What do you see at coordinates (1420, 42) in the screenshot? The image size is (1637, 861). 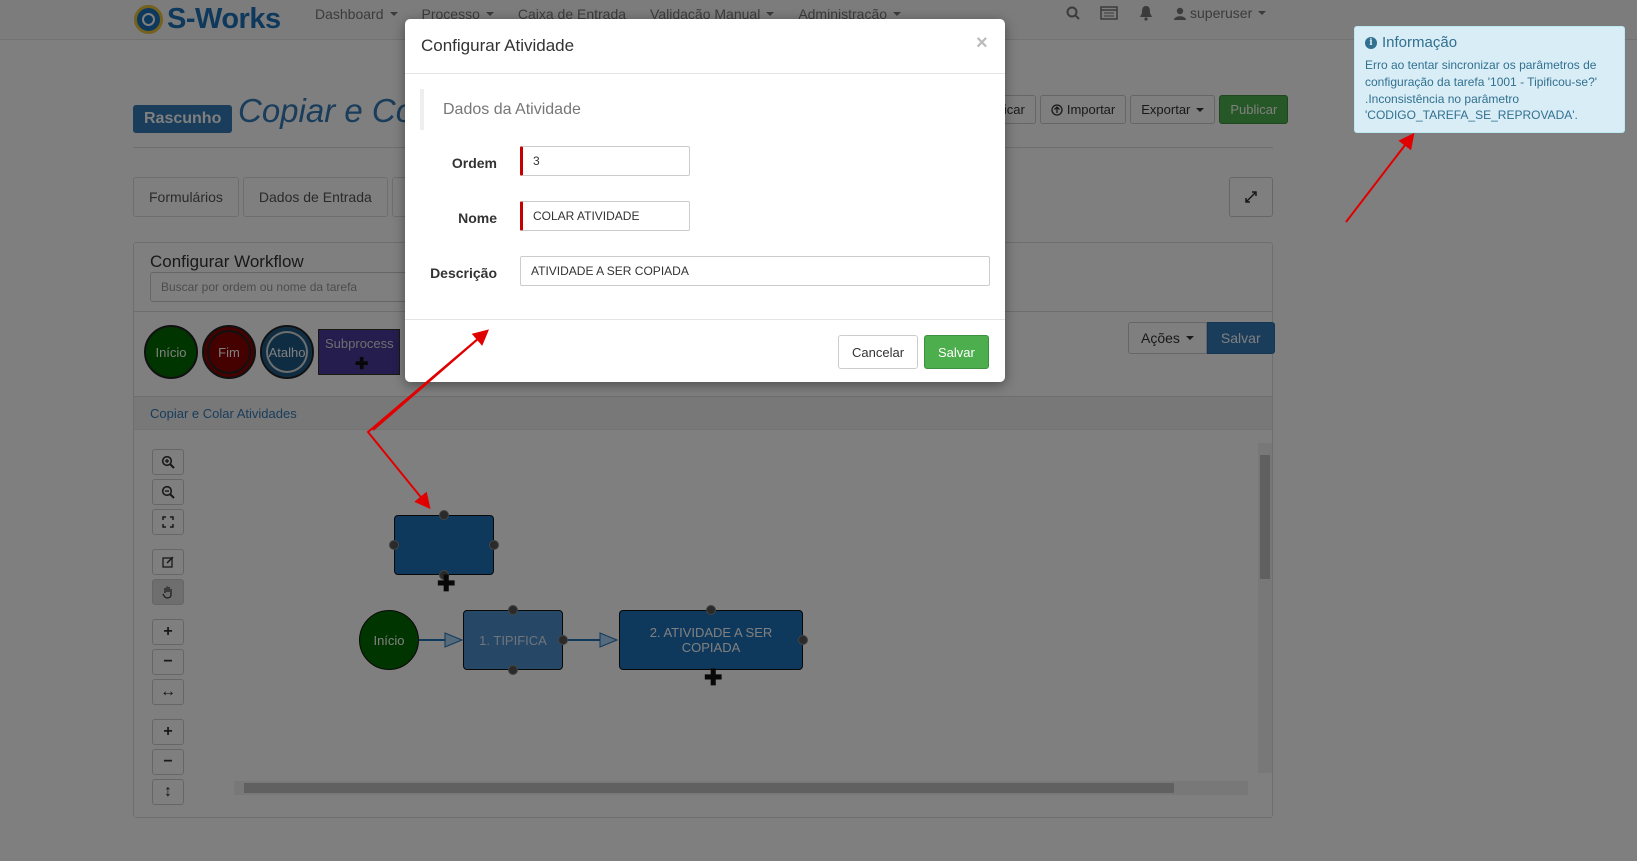 I see `notification-title-text: Informação` at bounding box center [1420, 42].